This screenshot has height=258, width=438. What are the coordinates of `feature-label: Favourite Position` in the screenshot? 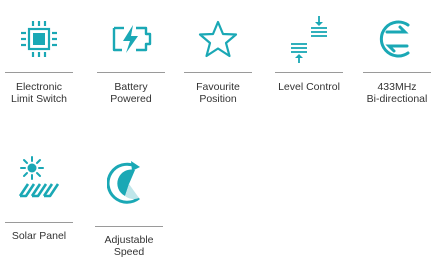 It's located at (218, 93).